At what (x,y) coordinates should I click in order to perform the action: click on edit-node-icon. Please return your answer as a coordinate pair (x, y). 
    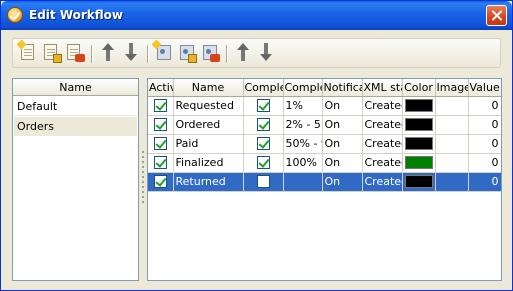
    Looking at the image, I should click on (187, 53).